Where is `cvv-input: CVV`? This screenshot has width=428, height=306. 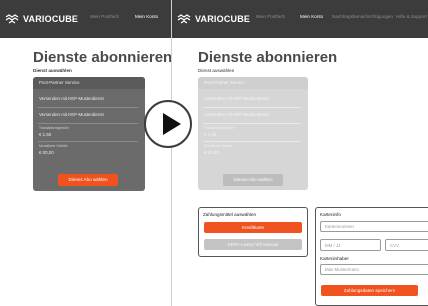 cvv-input: CVV is located at coordinates (406, 245).